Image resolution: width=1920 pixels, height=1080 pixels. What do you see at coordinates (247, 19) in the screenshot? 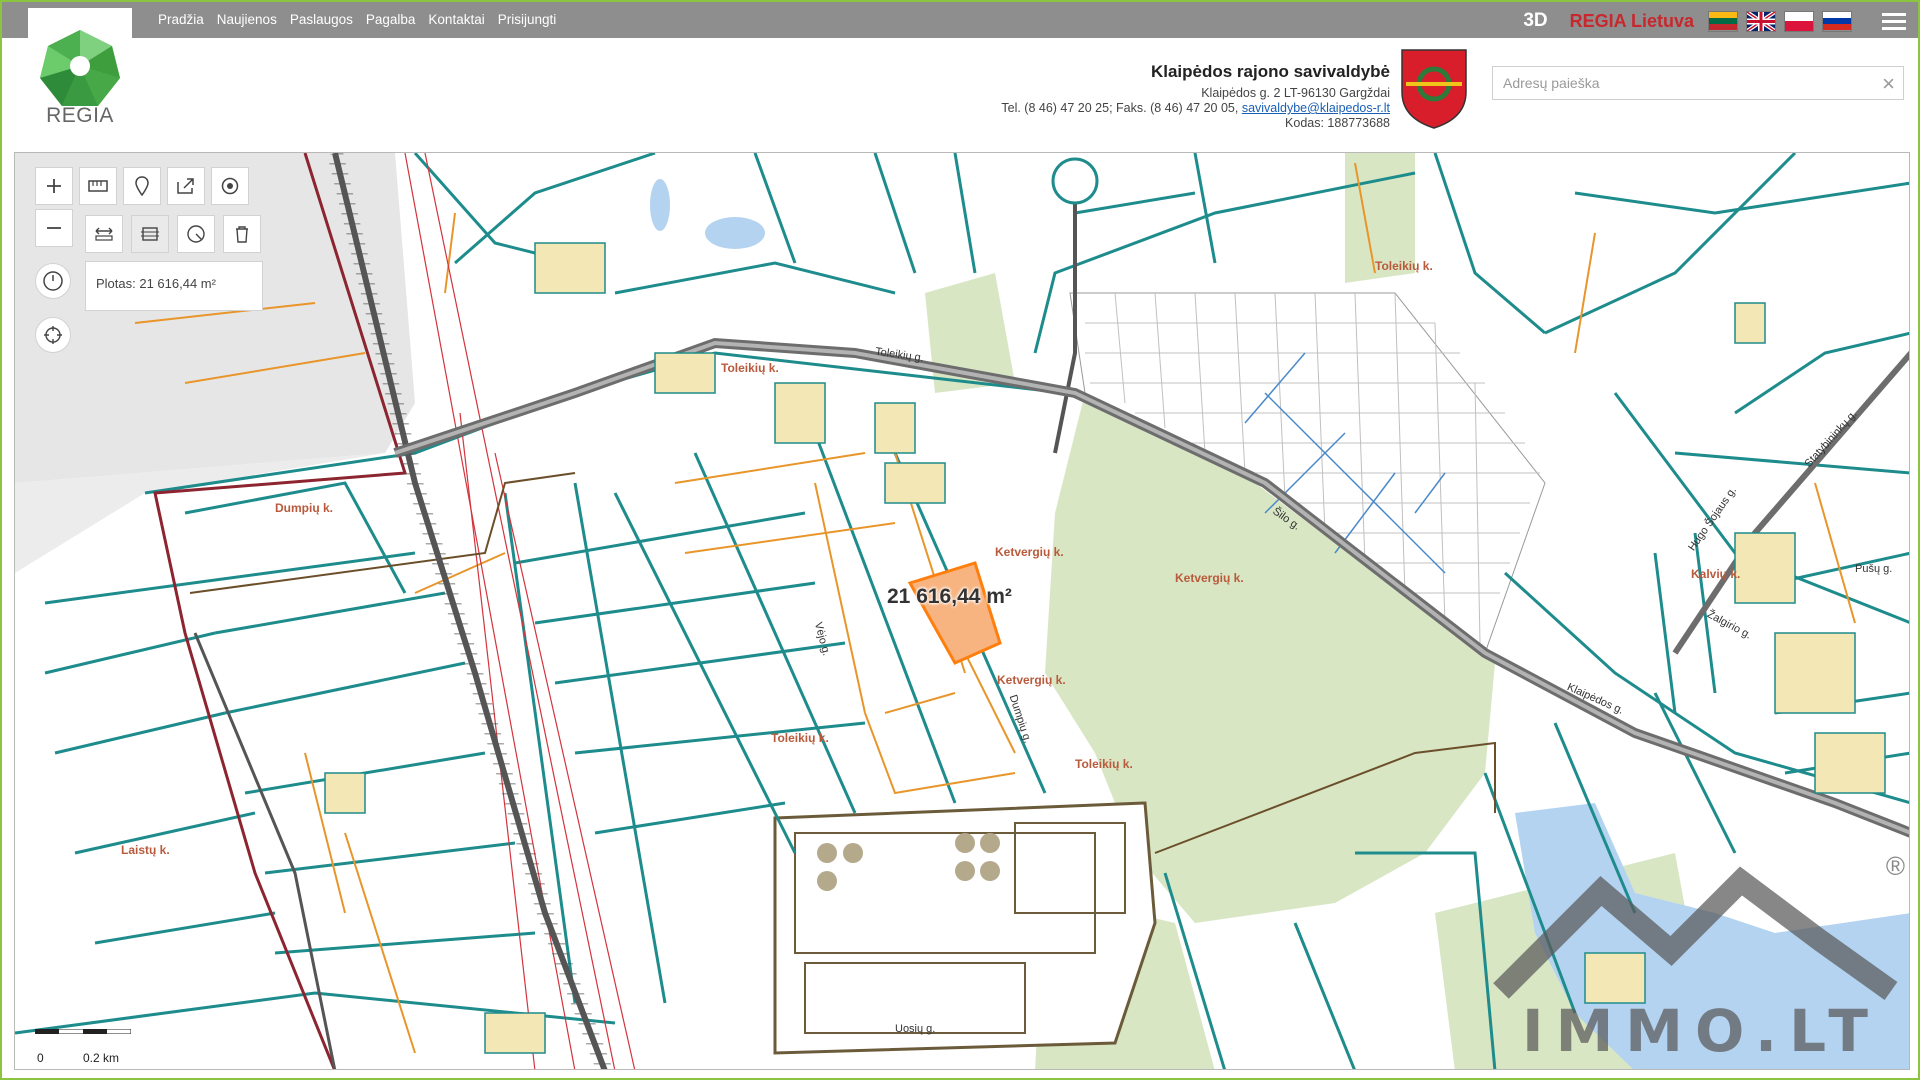
I see `nav-item-naujienos: Naujienos` at bounding box center [247, 19].